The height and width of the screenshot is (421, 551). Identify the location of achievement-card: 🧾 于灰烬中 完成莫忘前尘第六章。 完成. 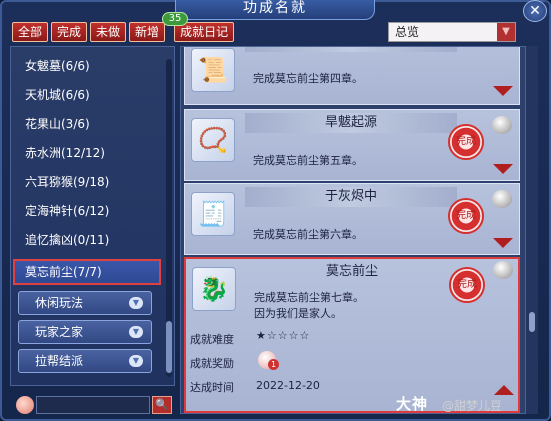
(352, 219).